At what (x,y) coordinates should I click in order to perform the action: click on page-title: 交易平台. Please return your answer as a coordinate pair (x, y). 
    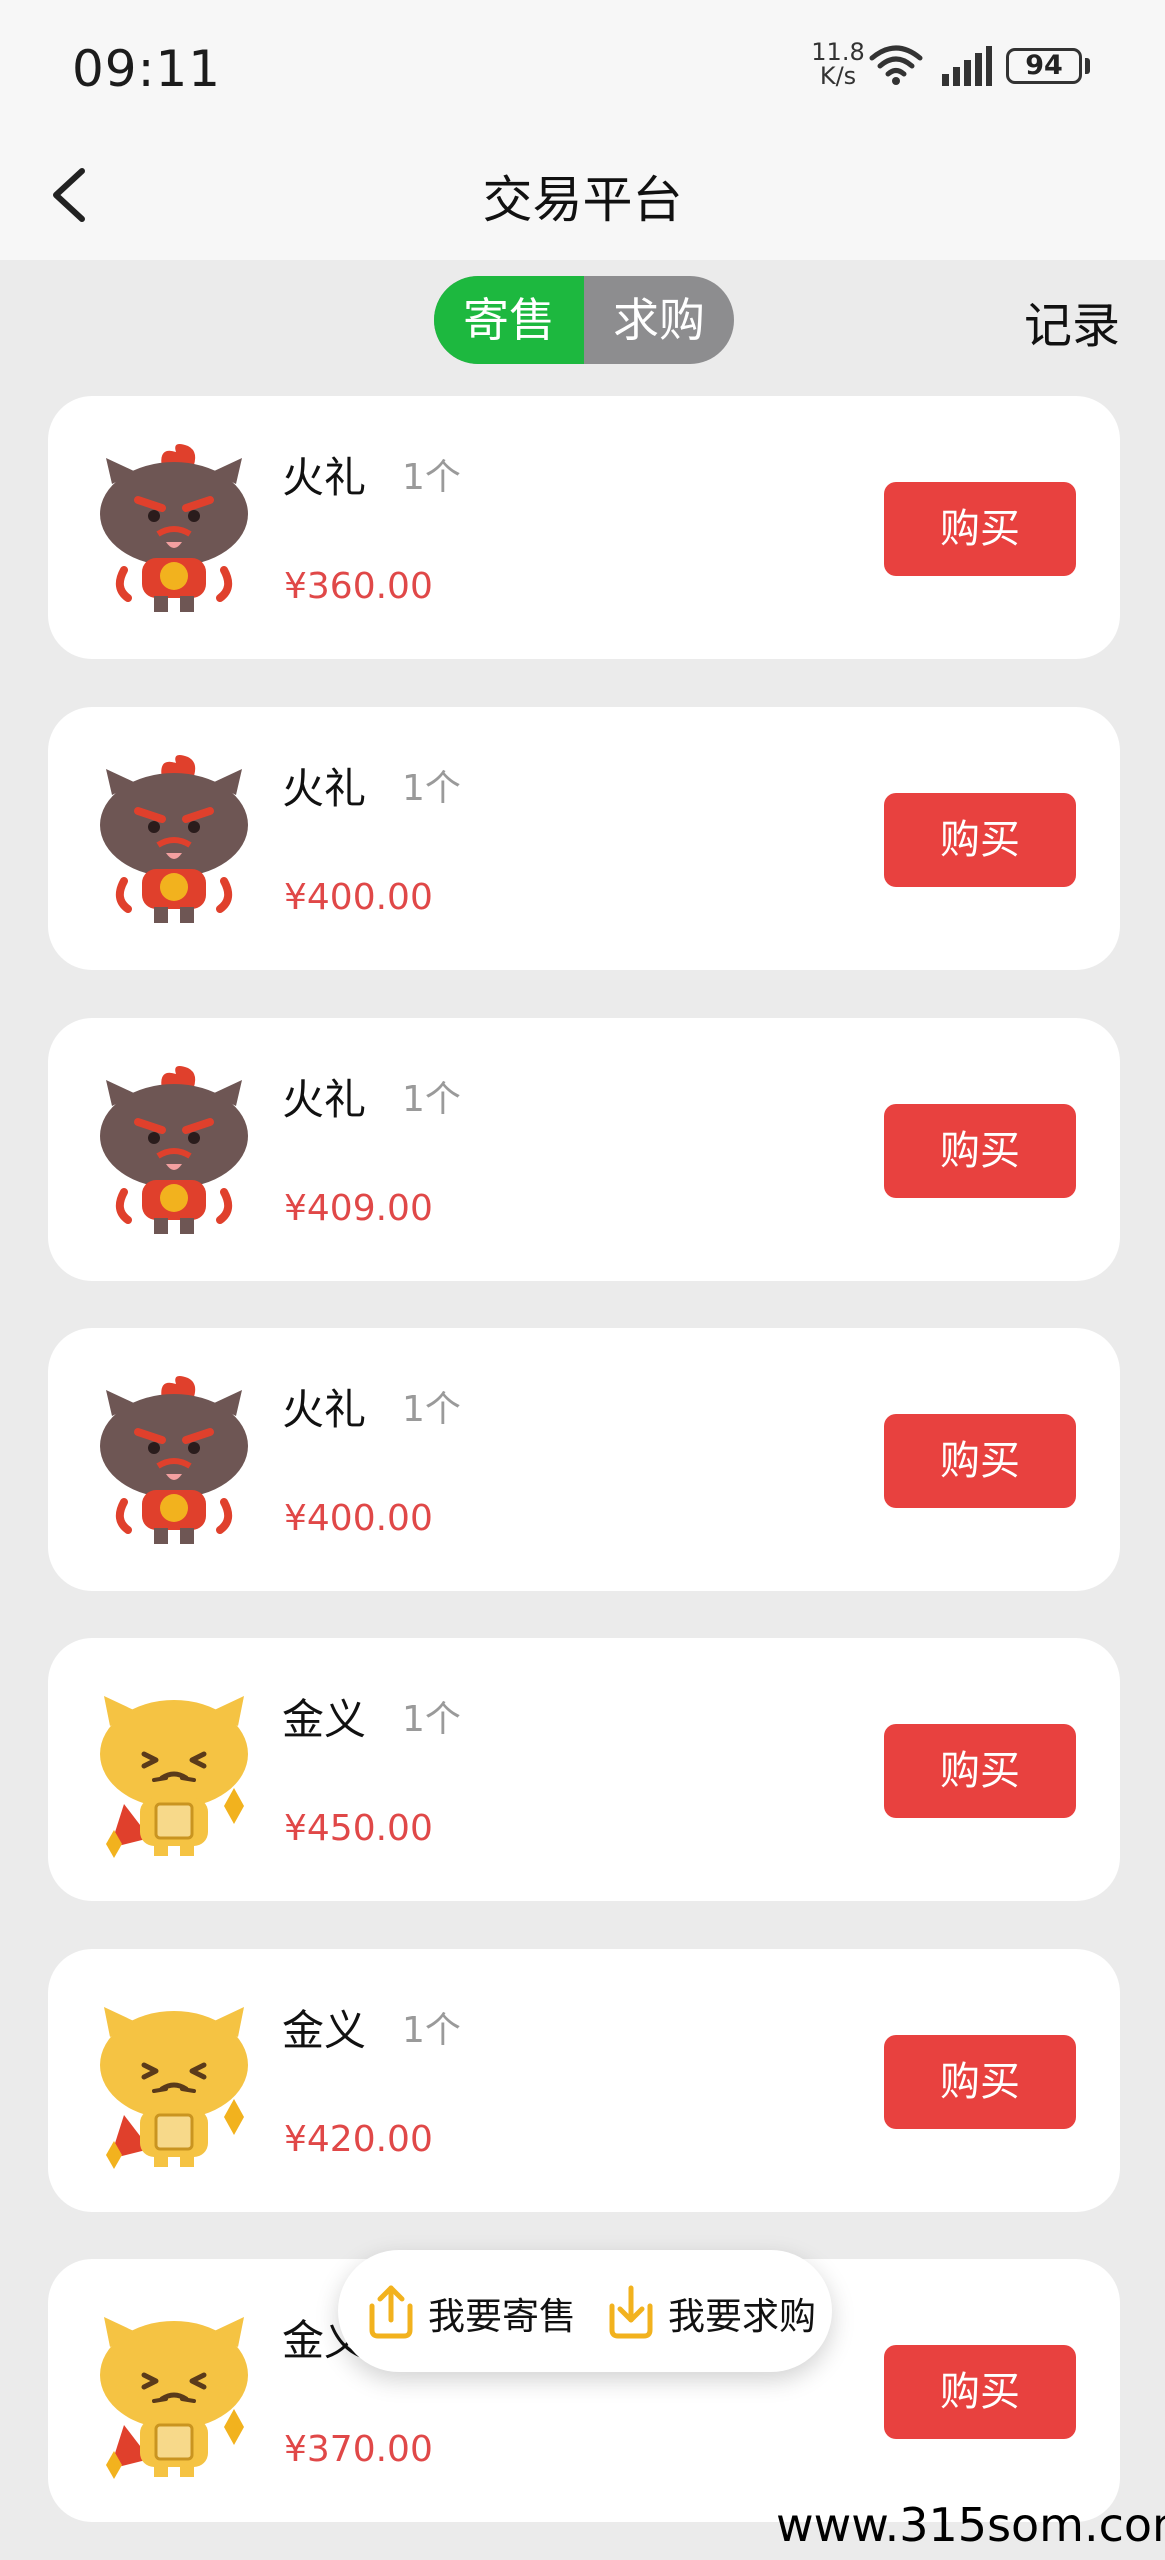
    Looking at the image, I should click on (582, 200).